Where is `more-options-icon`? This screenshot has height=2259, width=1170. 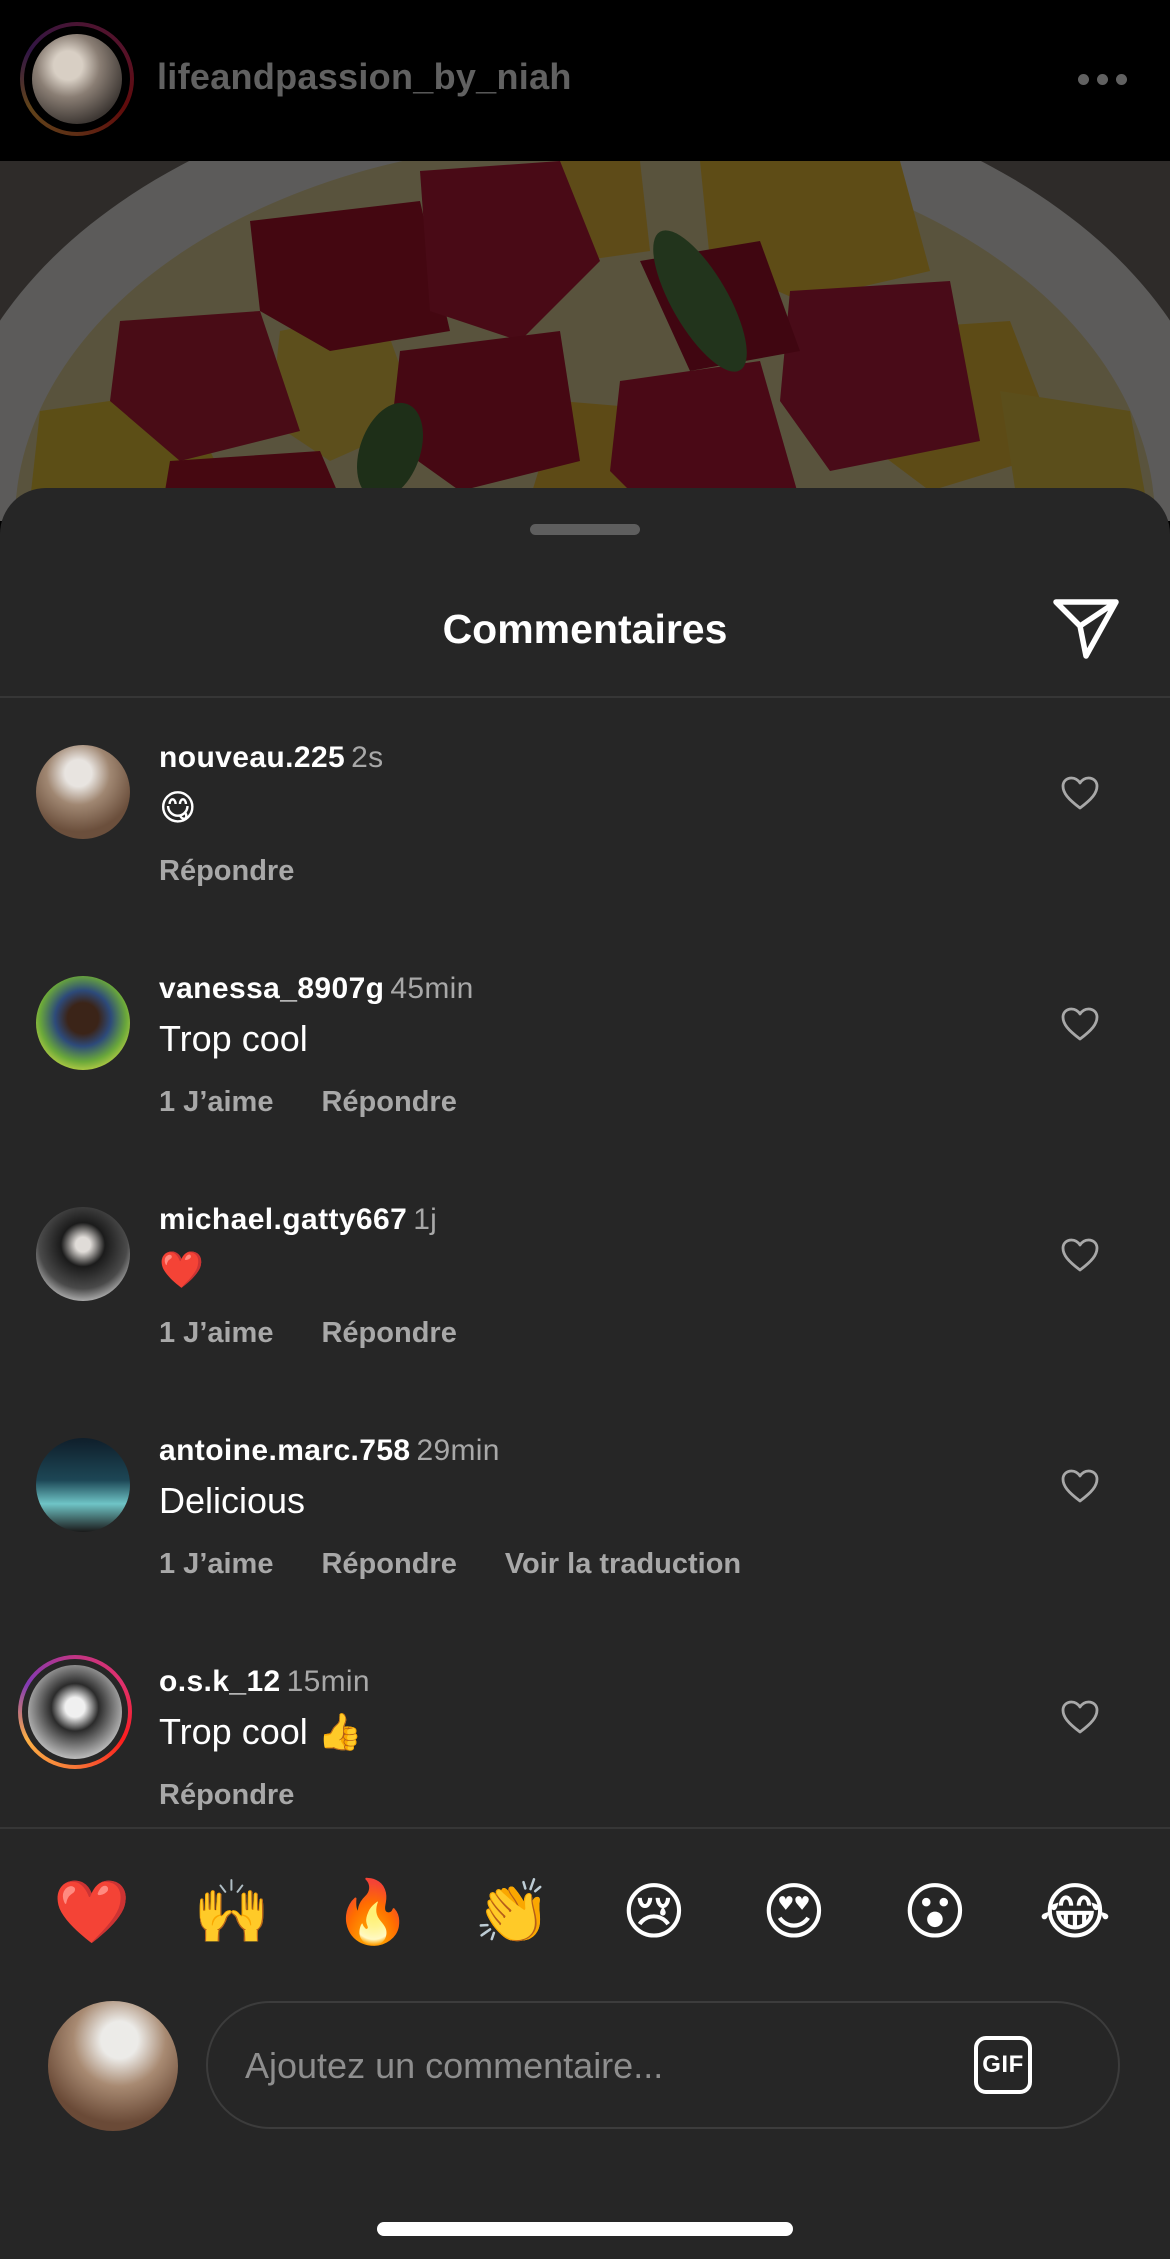
more-options-icon is located at coordinates (1103, 80).